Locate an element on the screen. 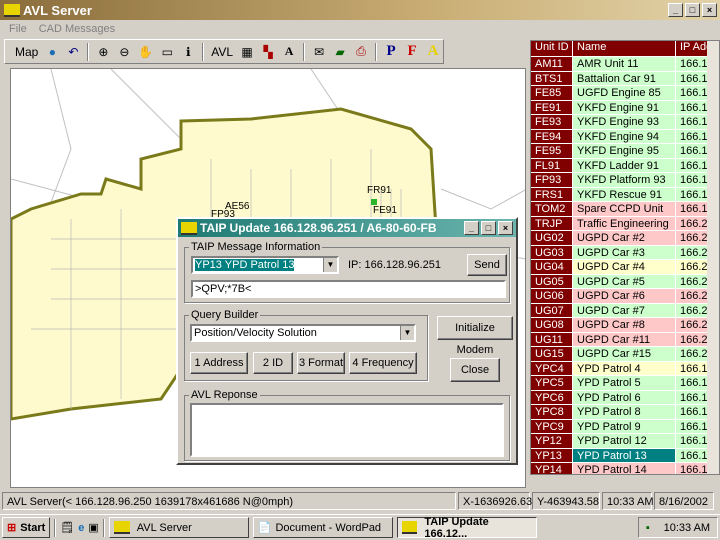 Image resolution: width=720 pixels, height=540 pixels. zoom-in-icon: ⊕ is located at coordinates (103, 52).